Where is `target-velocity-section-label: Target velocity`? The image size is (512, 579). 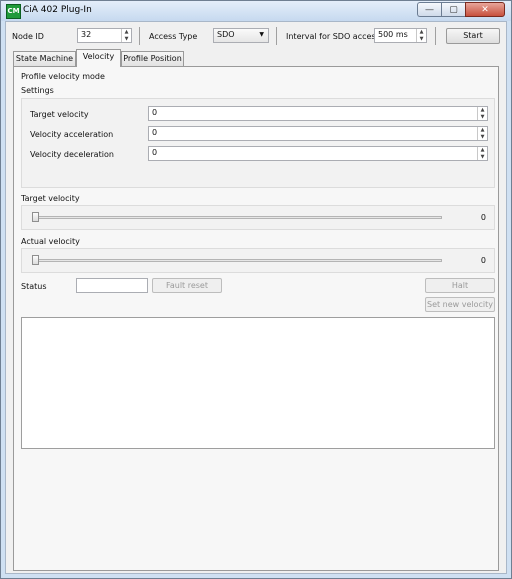 target-velocity-section-label: Target velocity is located at coordinates (50, 198).